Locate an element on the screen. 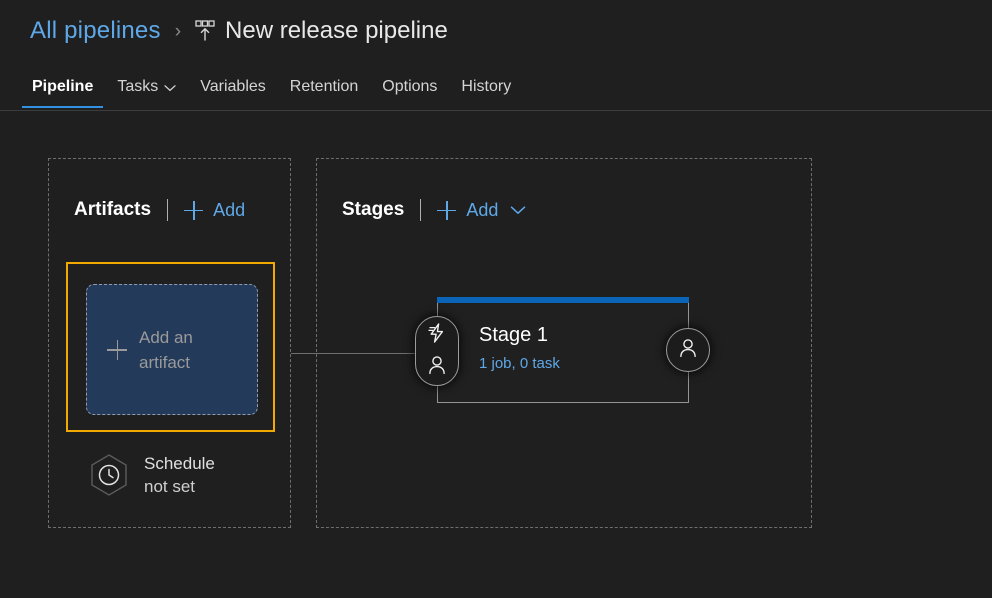  tab-variables-label: Variables is located at coordinates (233, 86).